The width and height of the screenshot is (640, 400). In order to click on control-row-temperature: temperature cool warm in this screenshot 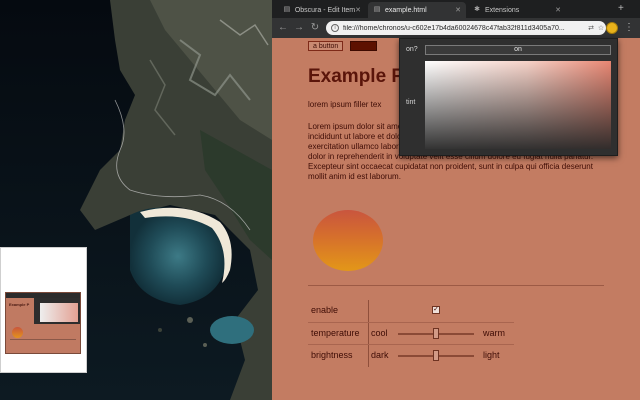, I will do `click(411, 333)`.